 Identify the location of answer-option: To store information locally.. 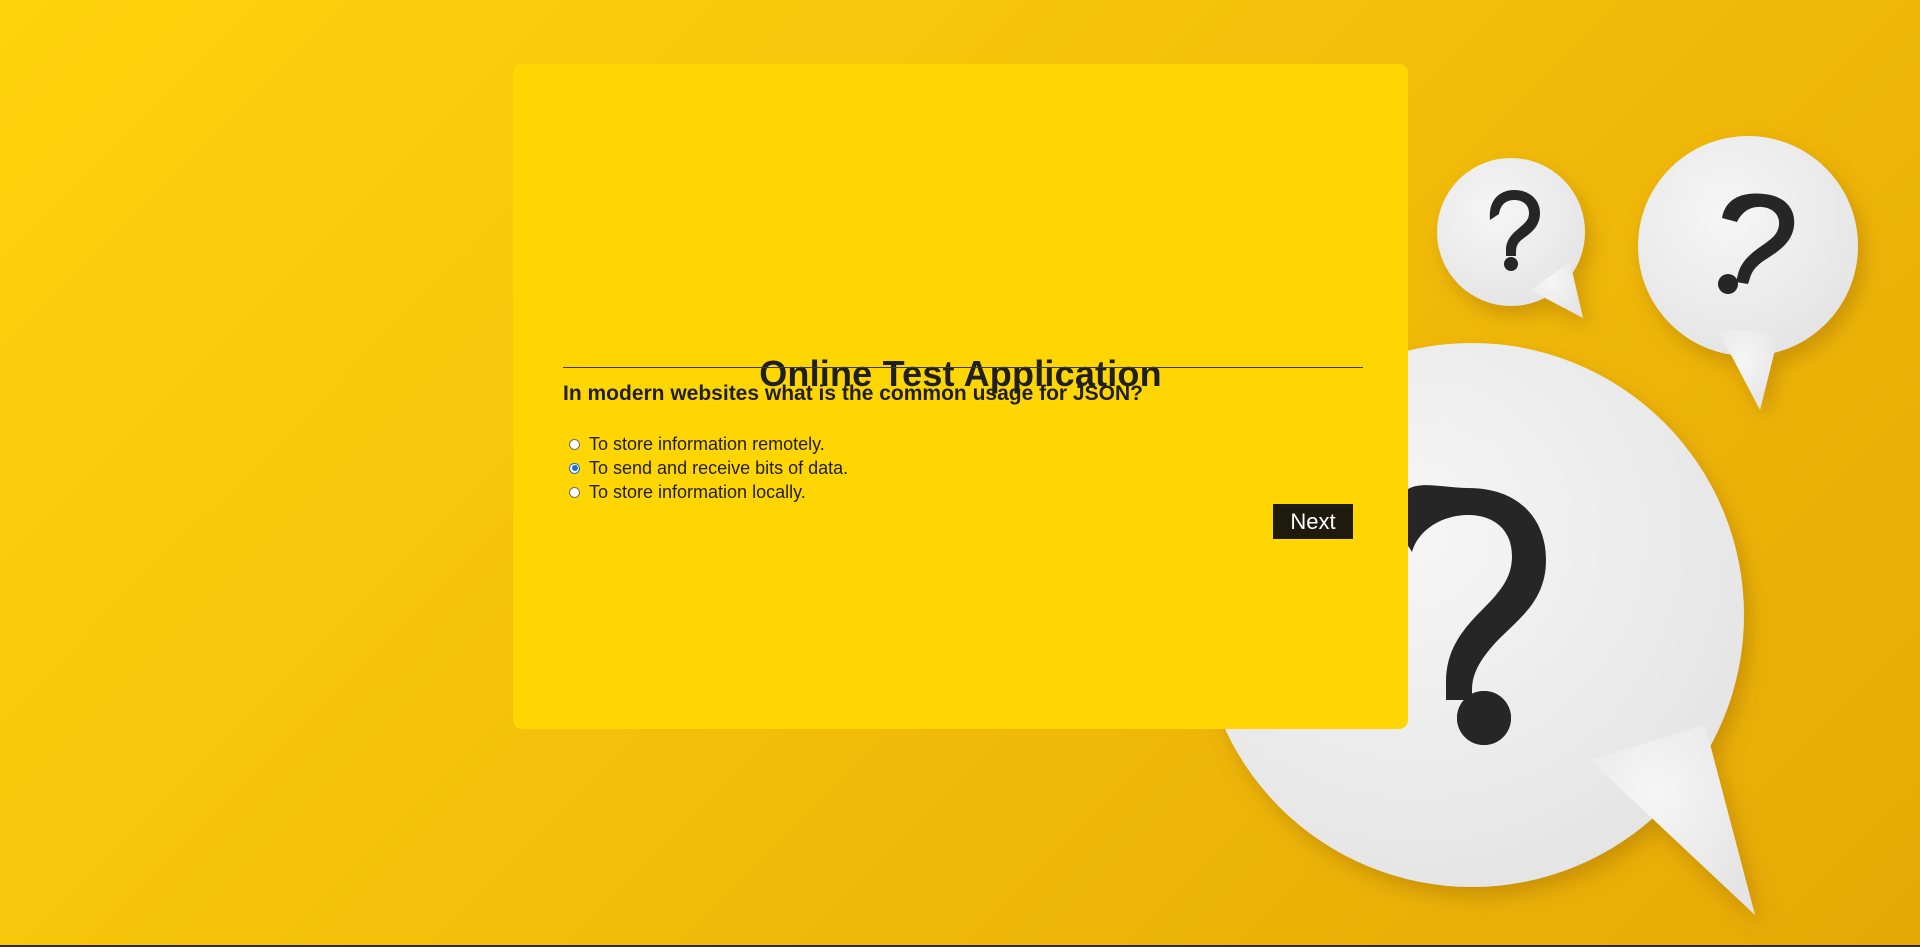
(708, 492).